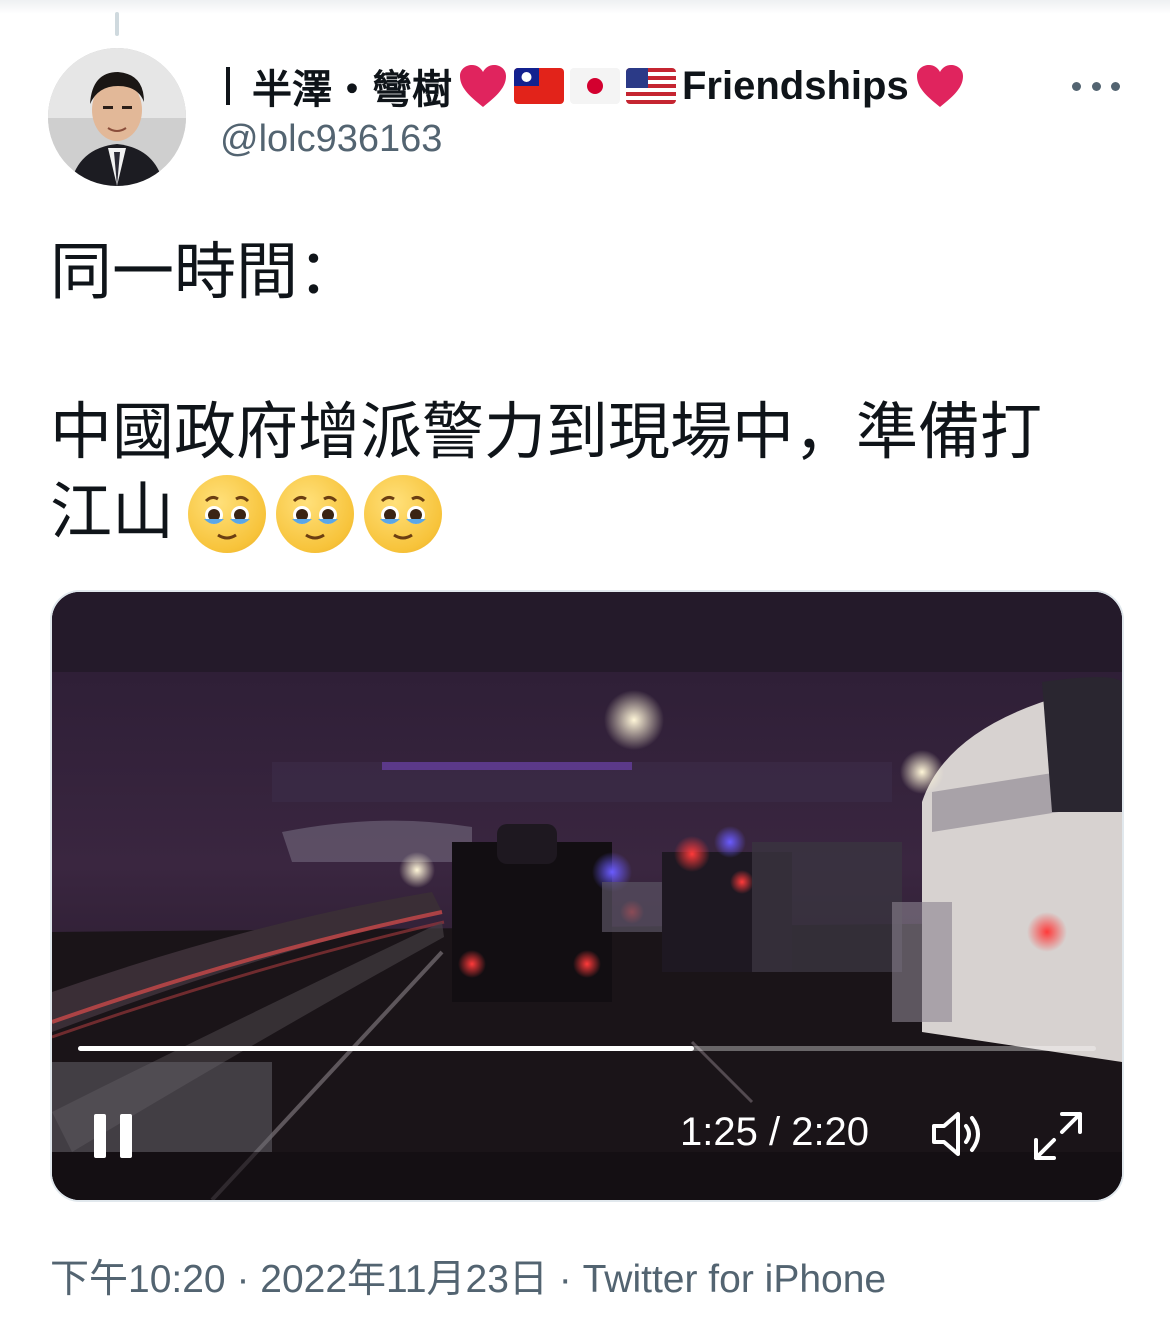  I want to click on avatar, so click(117, 117).